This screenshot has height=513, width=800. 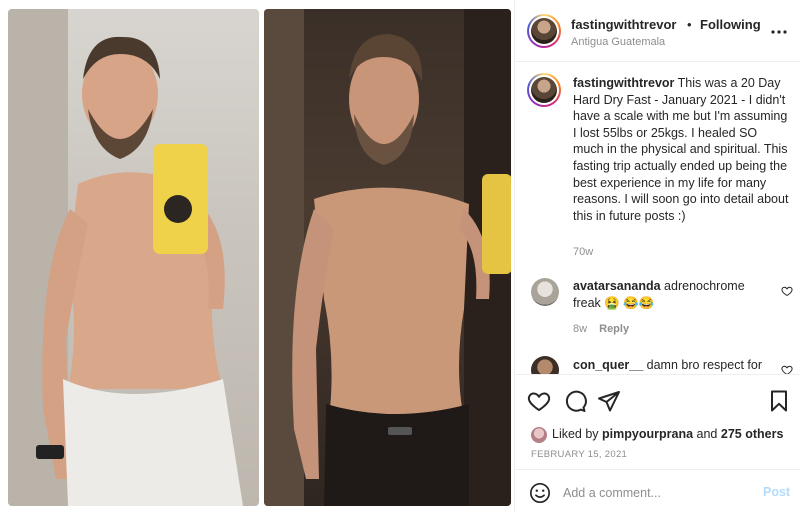 I want to click on comment-text: damn bro respect for, so click(x=704, y=365).